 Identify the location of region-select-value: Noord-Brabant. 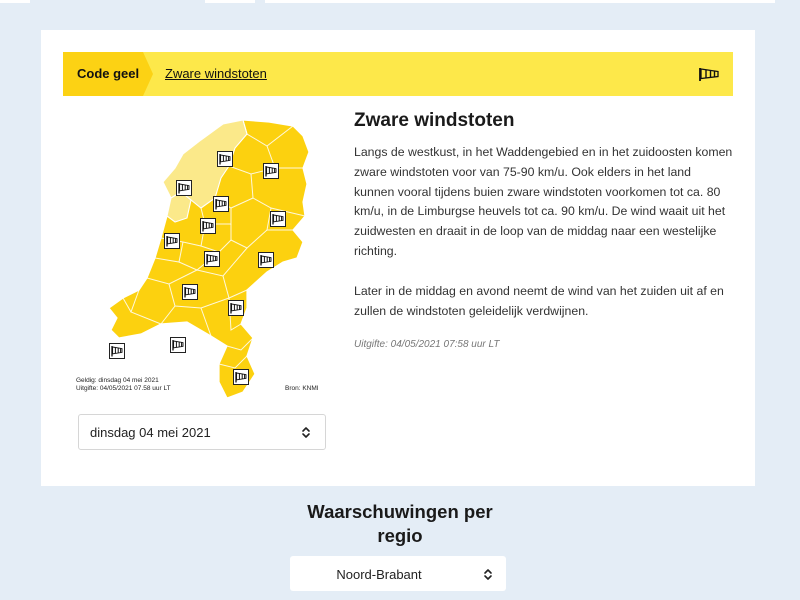
(379, 574).